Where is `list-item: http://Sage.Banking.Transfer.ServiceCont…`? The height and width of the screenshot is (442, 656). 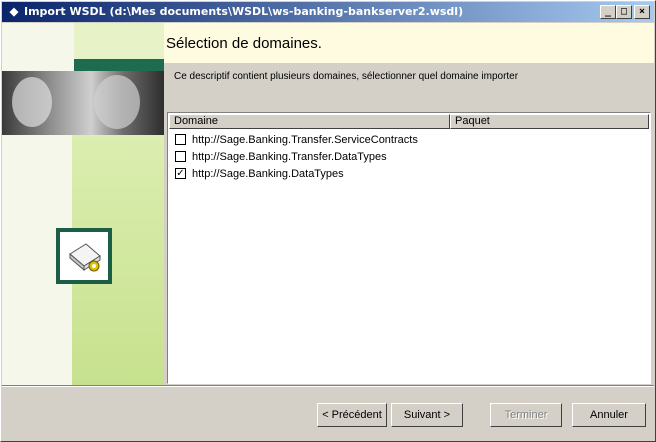
list-item: http://Sage.Banking.Transfer.ServiceCont… is located at coordinates (296, 140).